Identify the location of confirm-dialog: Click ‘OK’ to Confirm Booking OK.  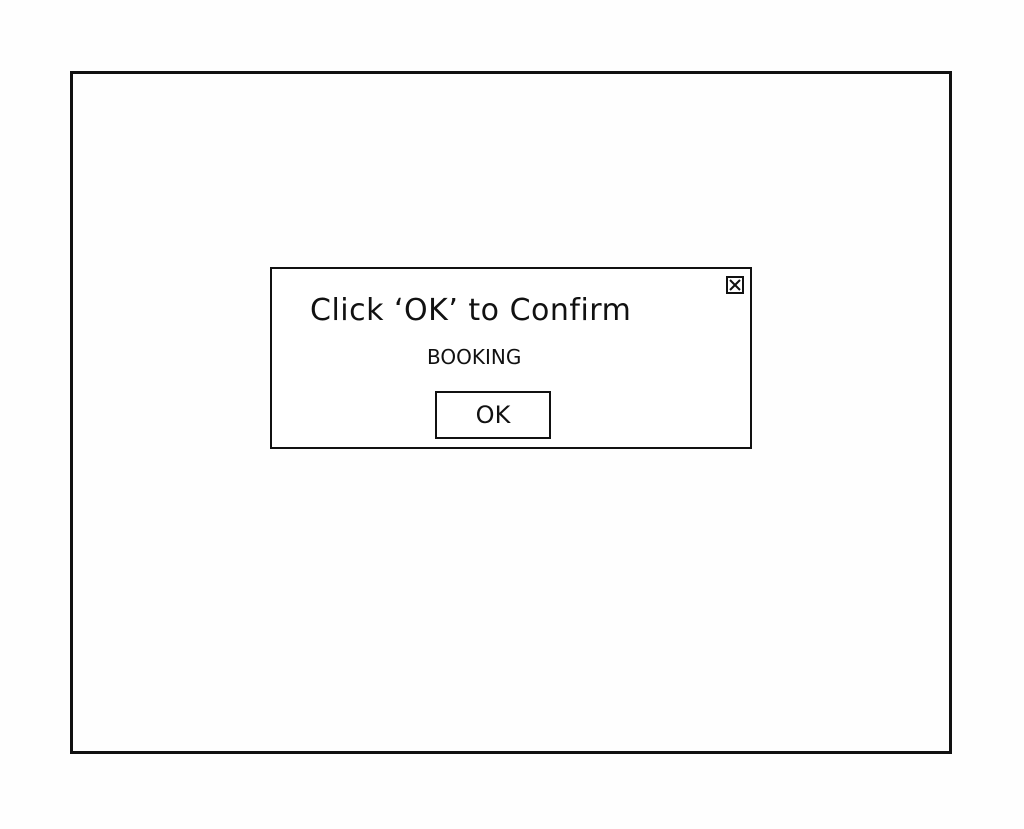
(511, 358).